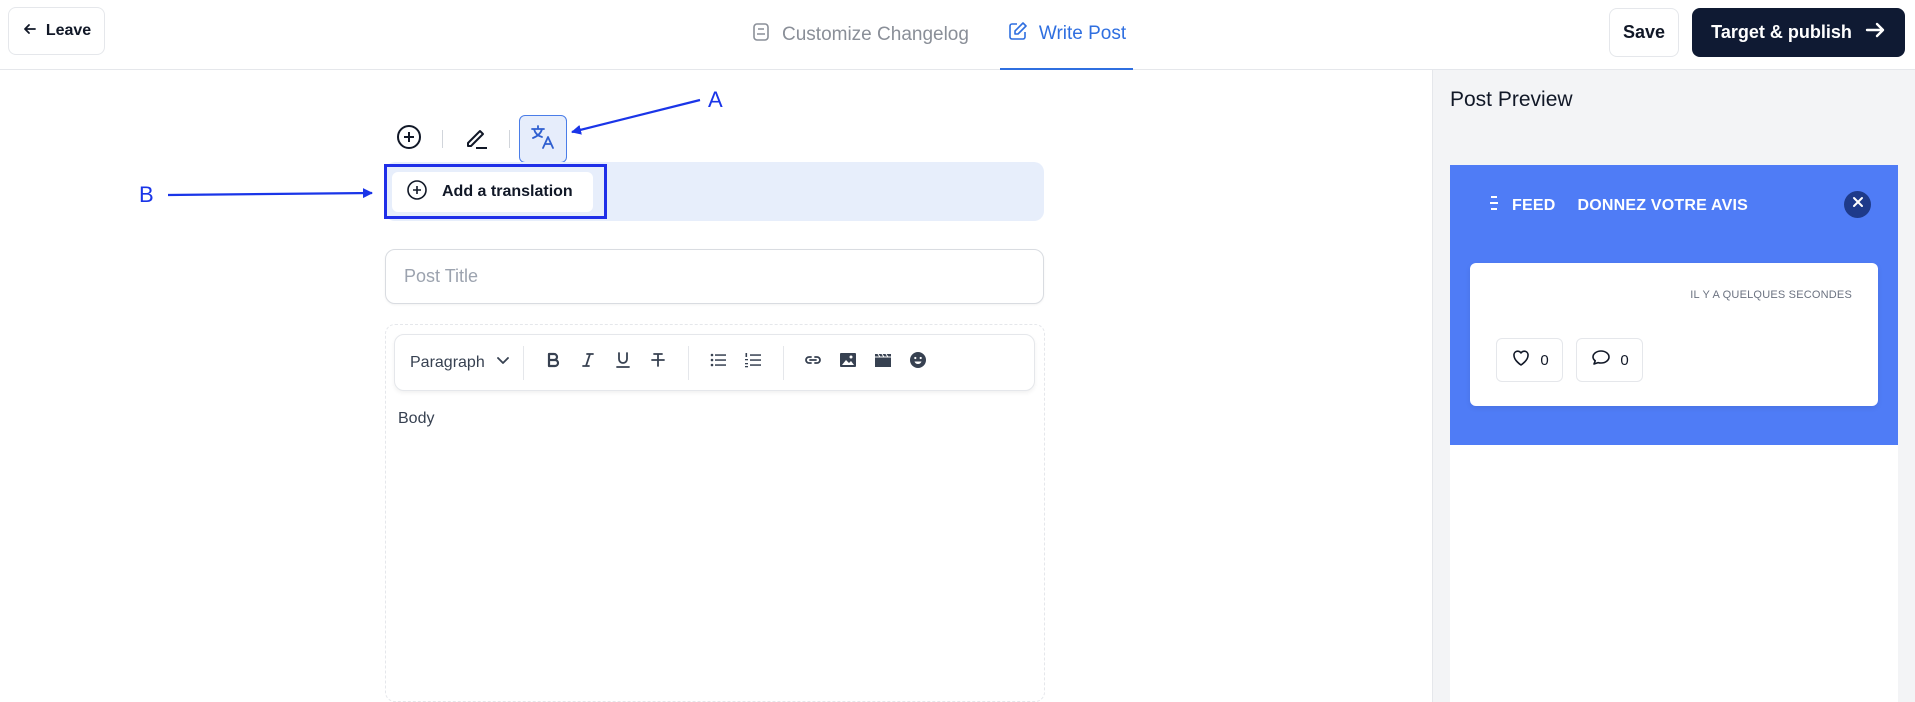 Image resolution: width=1915 pixels, height=702 pixels. I want to click on body-placeholder: Body, so click(416, 419).